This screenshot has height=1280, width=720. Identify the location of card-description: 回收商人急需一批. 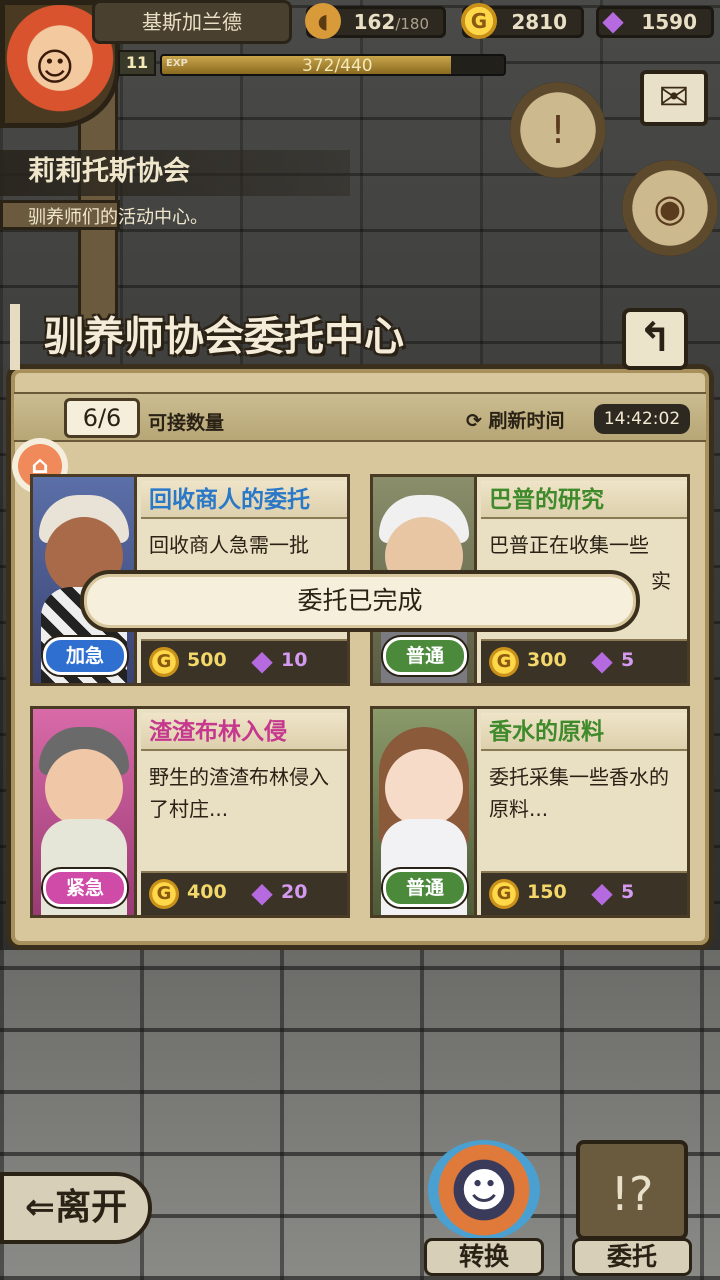
(229, 545).